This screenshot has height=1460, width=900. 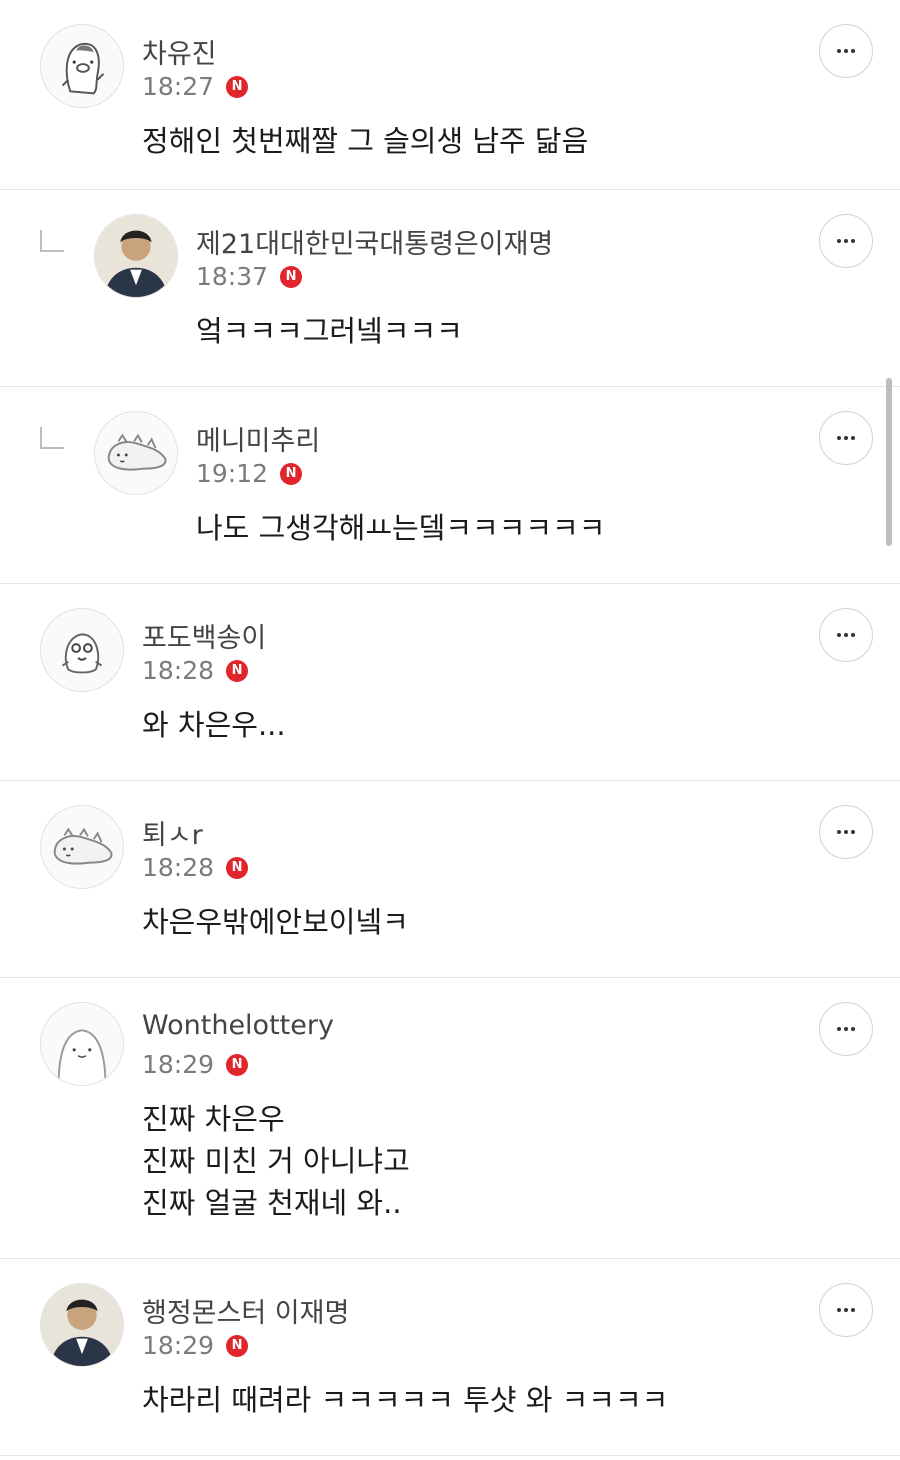 What do you see at coordinates (178, 86) in the screenshot?
I see `comment-time: 18:27` at bounding box center [178, 86].